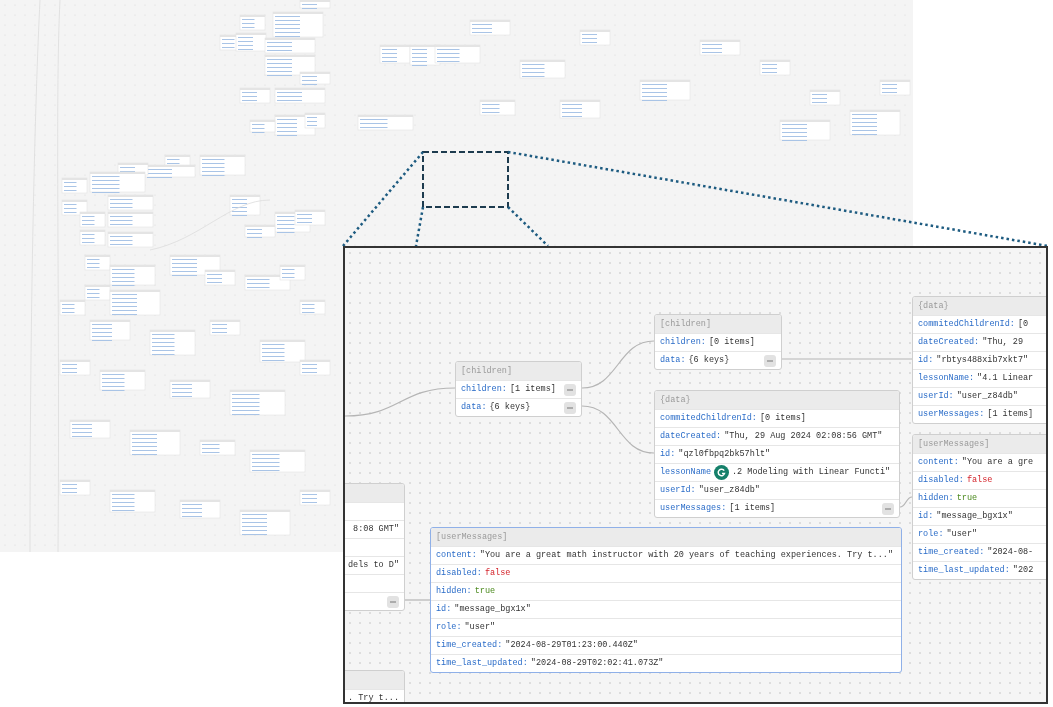 The height and width of the screenshot is (707, 1053). I want to click on property-value: "2024-08-29T01:23:00.440Z", so click(571, 645).